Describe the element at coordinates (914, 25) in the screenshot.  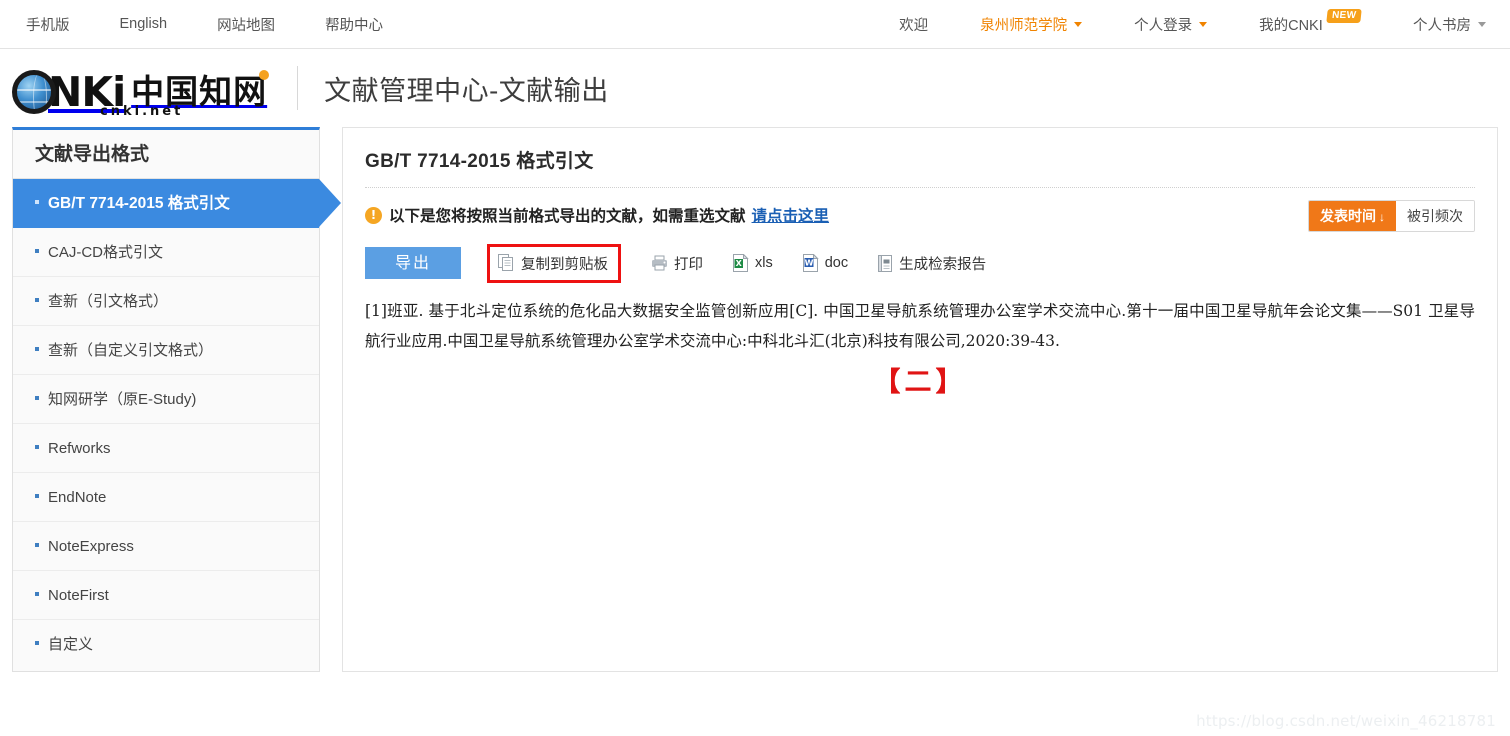
I see `welcome-label: 欢迎` at that location.